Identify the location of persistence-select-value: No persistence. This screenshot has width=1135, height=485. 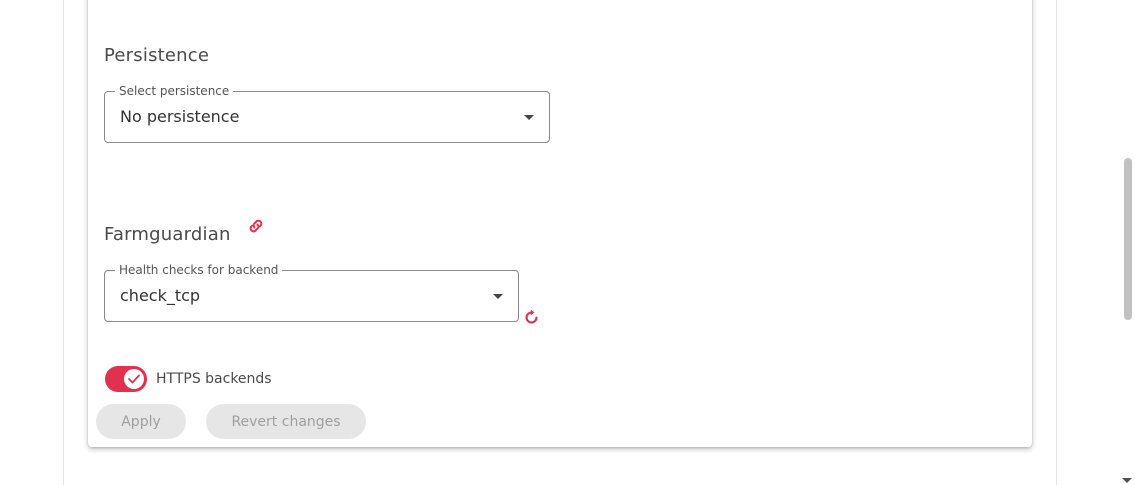
(180, 116).